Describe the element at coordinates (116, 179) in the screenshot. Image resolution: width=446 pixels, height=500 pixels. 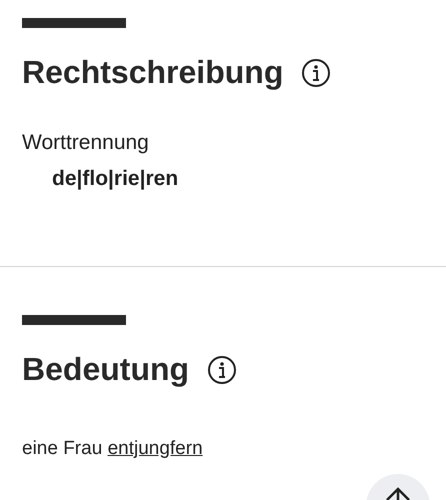
I see `hyphenation-value: de|flo|rie|ren` at that location.